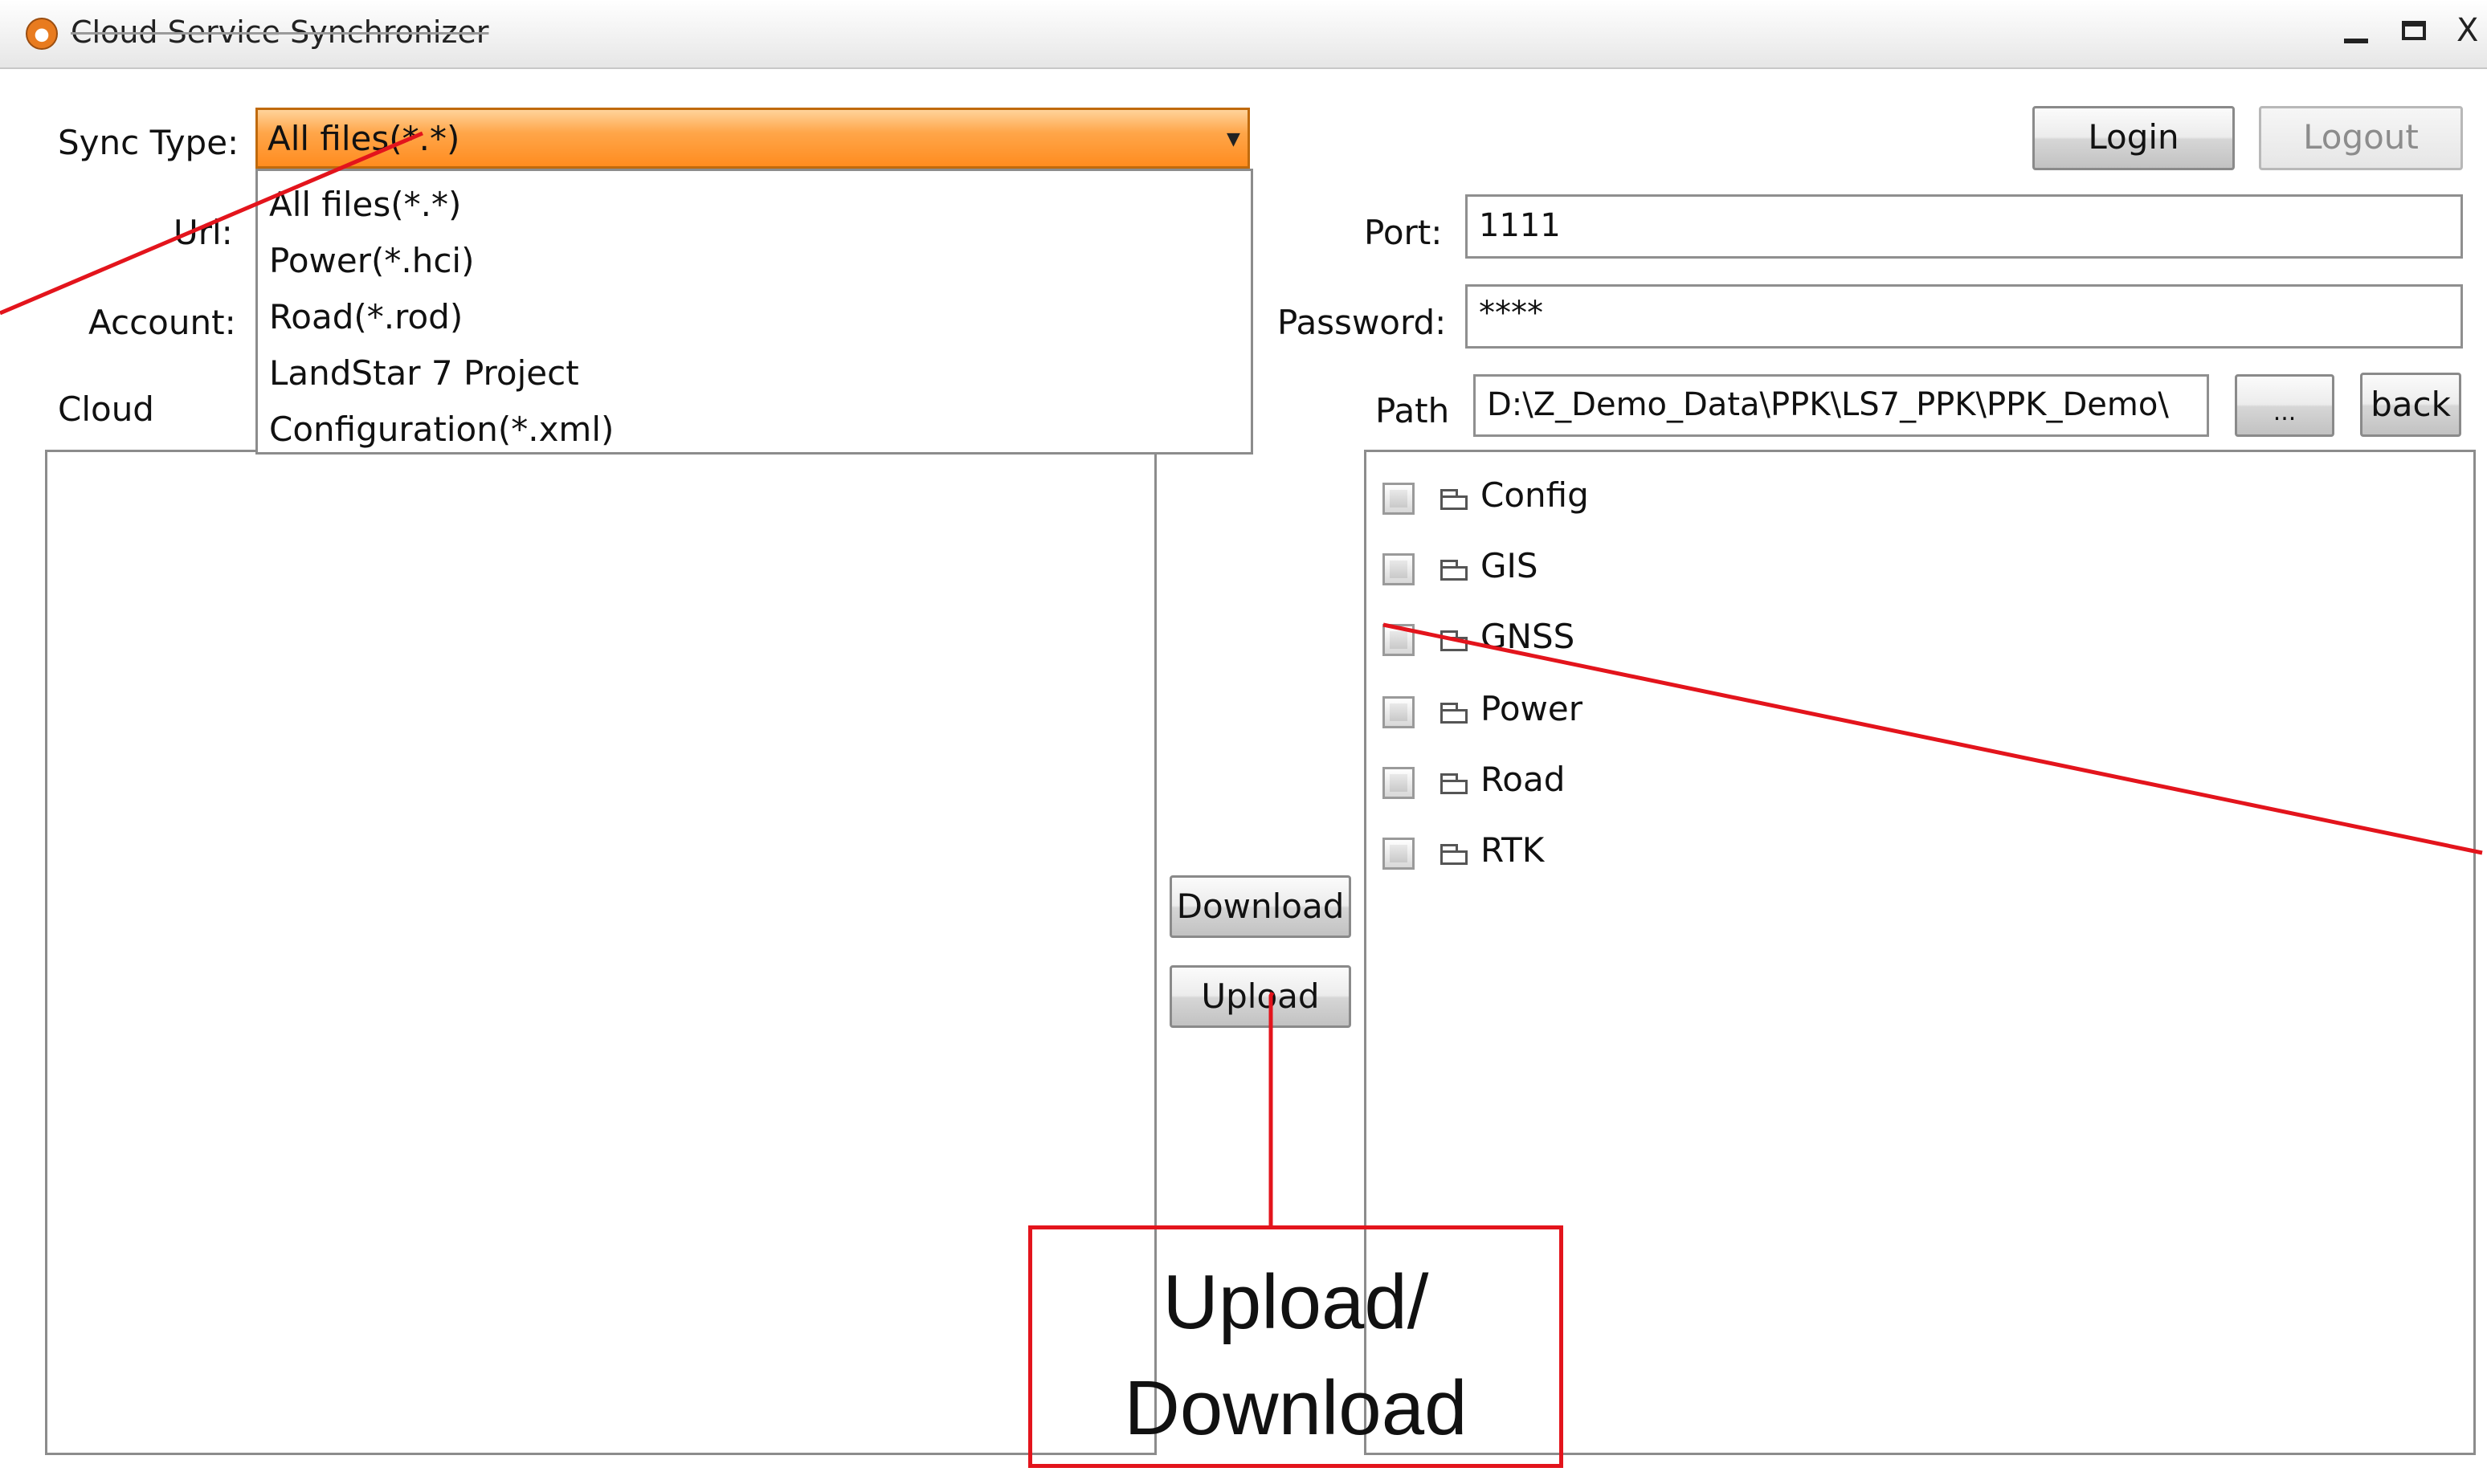 The image size is (2487, 1484). I want to click on tree-item-label: GNSS, so click(1527, 636).